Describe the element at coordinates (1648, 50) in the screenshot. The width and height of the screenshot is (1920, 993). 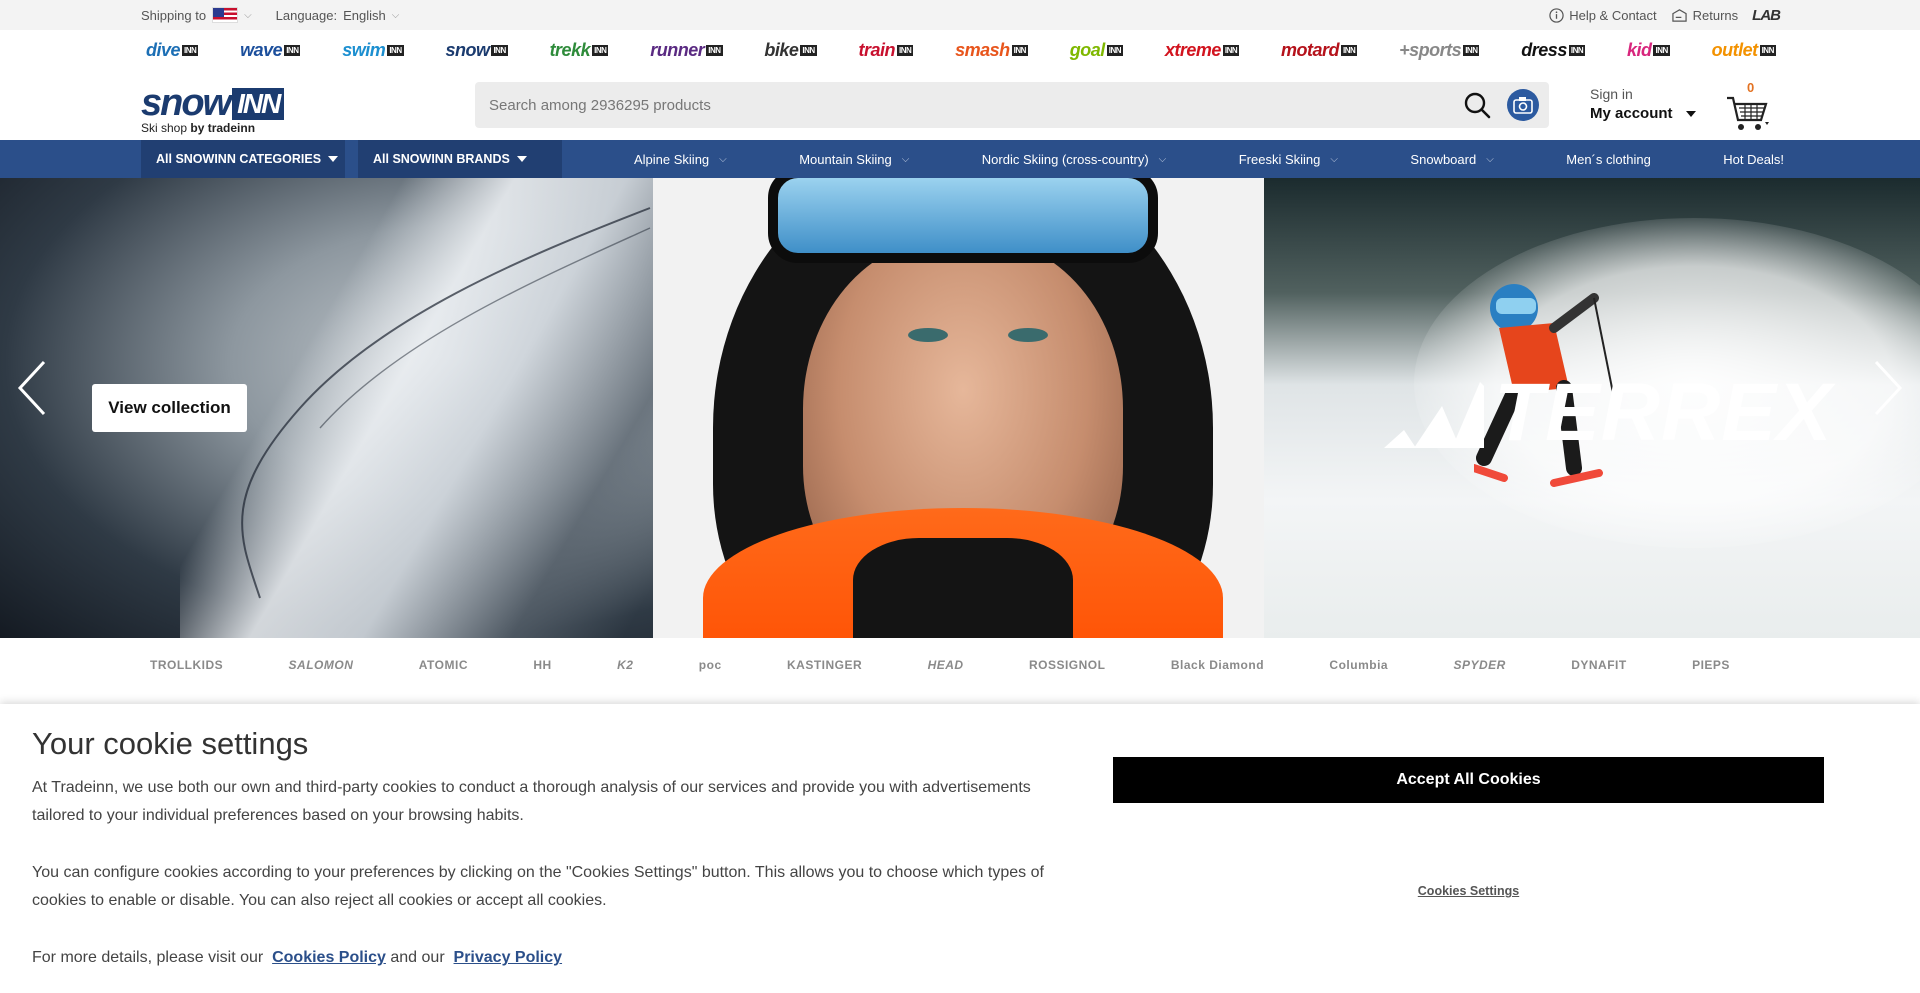
I see `store-link-kid: kid INN` at that location.